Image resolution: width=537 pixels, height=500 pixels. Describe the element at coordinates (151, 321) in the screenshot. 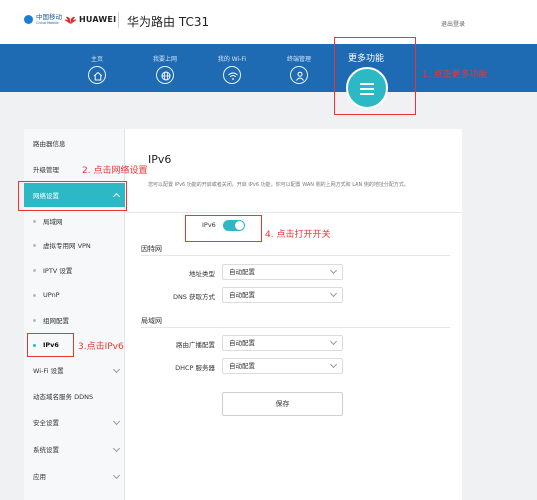

I see `section-lan: 局域网` at that location.